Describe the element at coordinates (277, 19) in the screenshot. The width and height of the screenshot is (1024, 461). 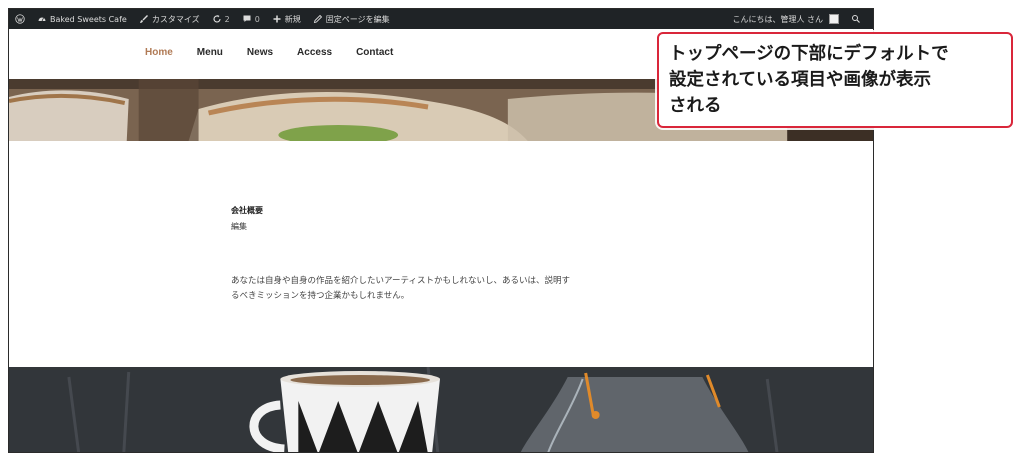
I see `plus-icon` at that location.